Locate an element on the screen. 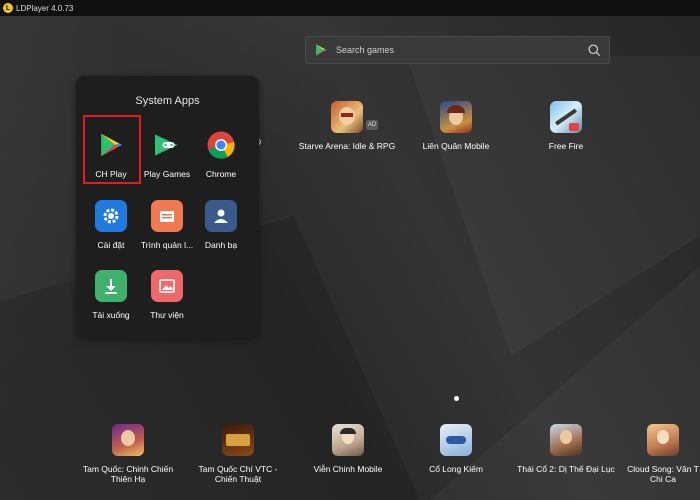 Image resolution: width=700 pixels, height=500 pixels. app-starve-arena: Starve Arena: Idle & RPG is located at coordinates (347, 126).